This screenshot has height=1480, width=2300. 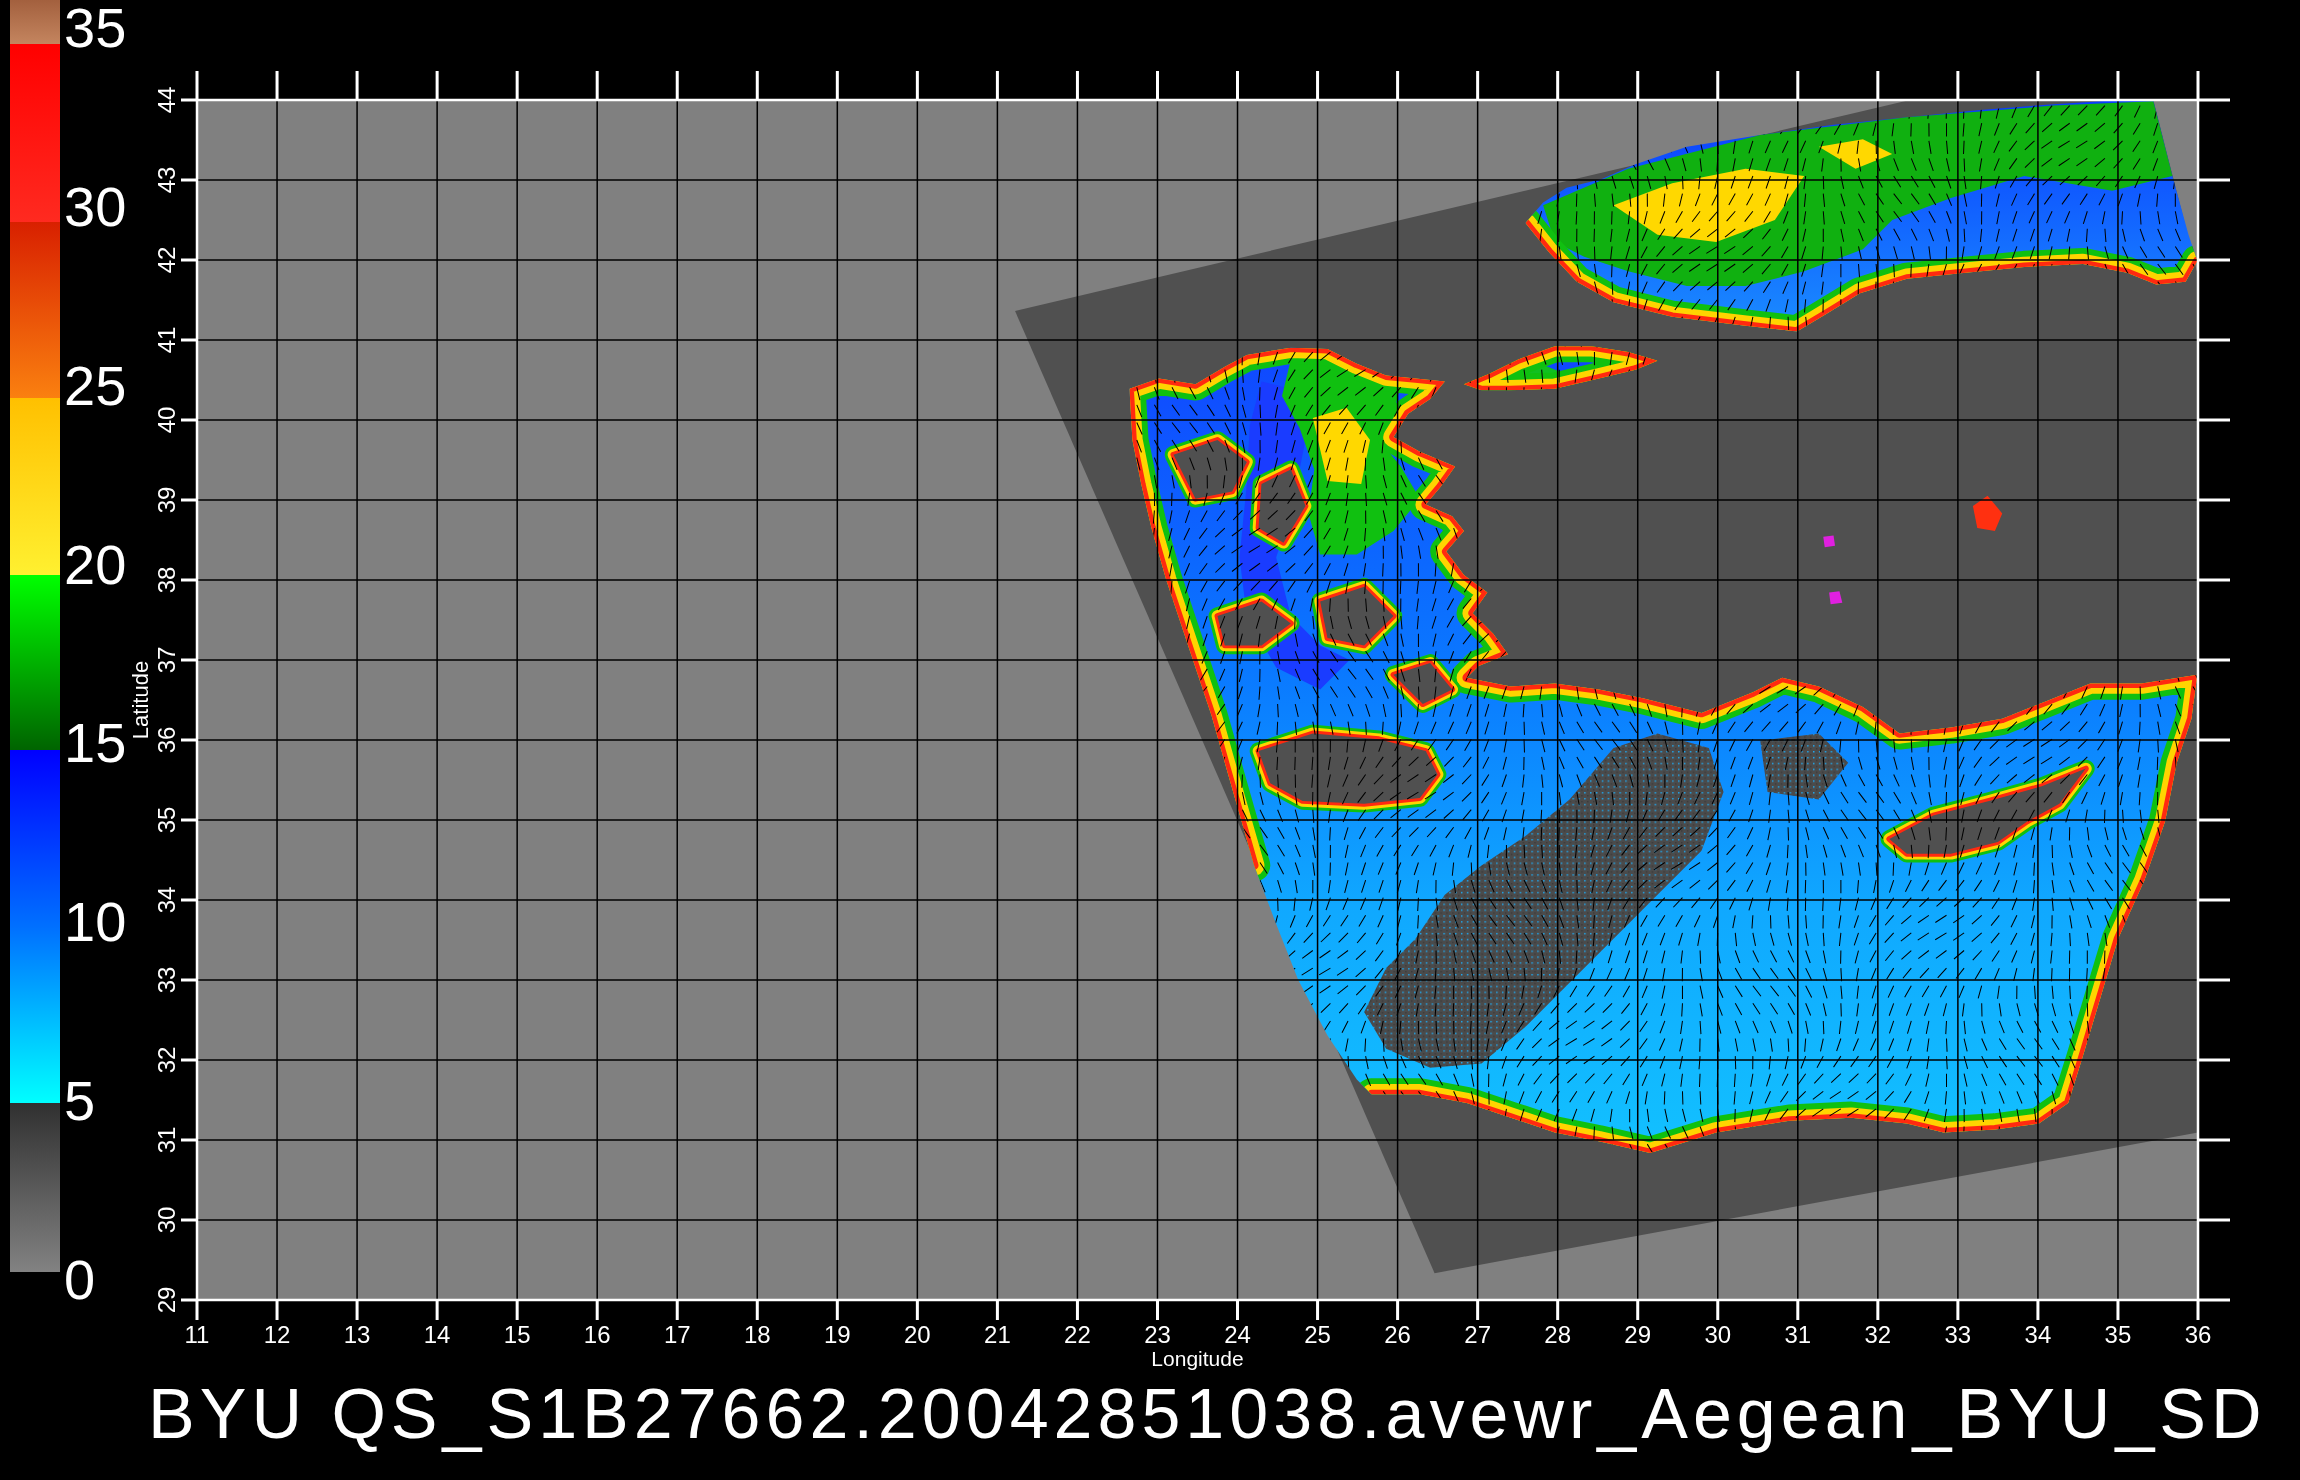 What do you see at coordinates (80, 1101) in the screenshot?
I see `scale-label: 5` at bounding box center [80, 1101].